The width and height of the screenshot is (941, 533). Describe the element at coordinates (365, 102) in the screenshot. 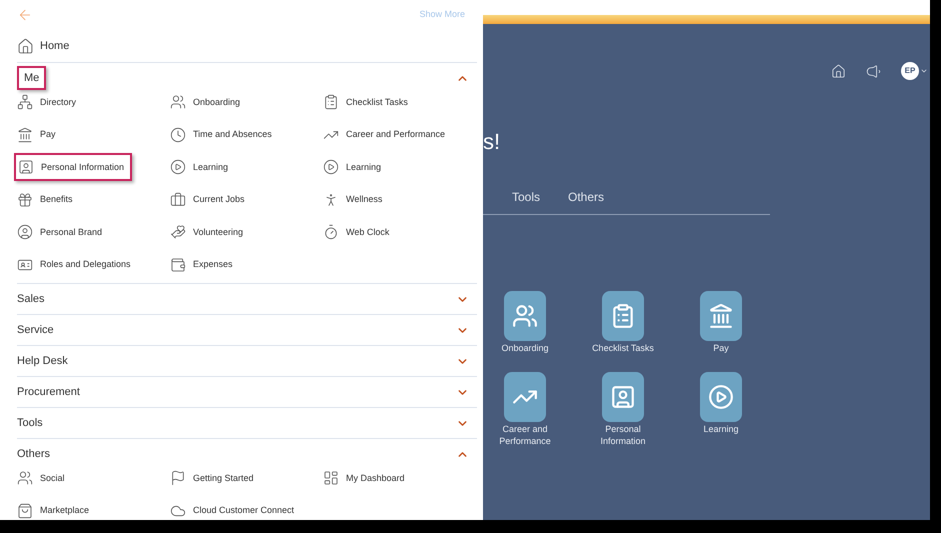

I see `menu-link: Checklist Tasks` at that location.